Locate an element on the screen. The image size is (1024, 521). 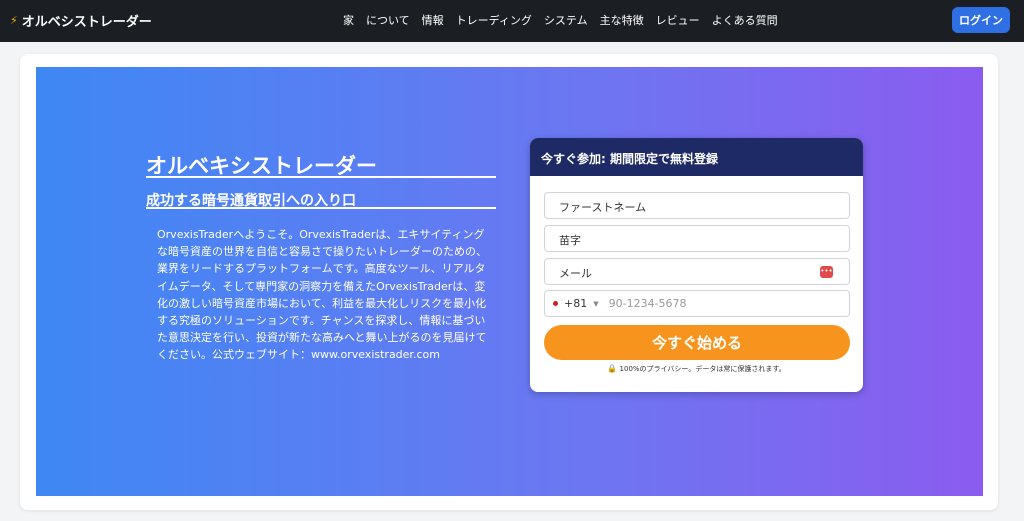
phone-field: +81 ▼ 90-1234-5678 is located at coordinates (697, 303).